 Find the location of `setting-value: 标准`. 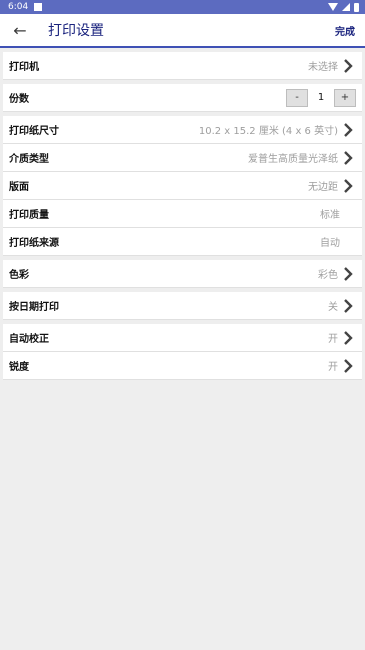

setting-value: 标准 is located at coordinates (330, 215).